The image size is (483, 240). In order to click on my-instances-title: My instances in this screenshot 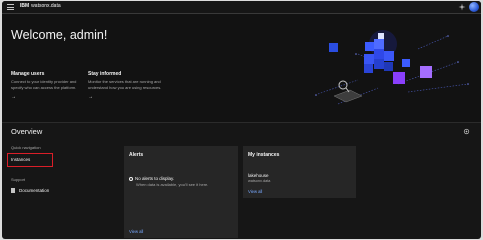, I will do `click(264, 155)`.